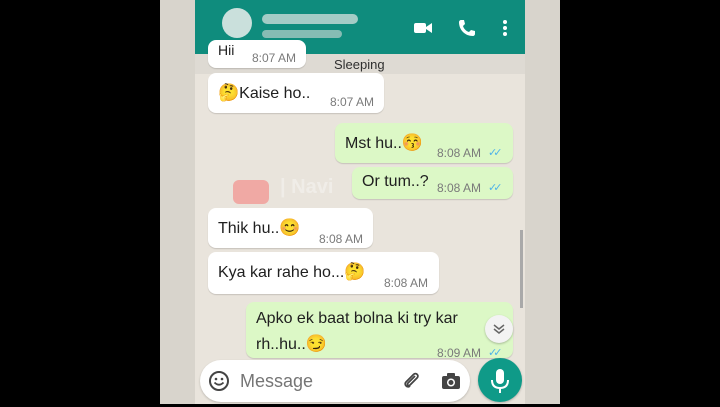 The image size is (720, 407). What do you see at coordinates (275, 93) in the screenshot?
I see `message-text-content: Kaise ho..` at bounding box center [275, 93].